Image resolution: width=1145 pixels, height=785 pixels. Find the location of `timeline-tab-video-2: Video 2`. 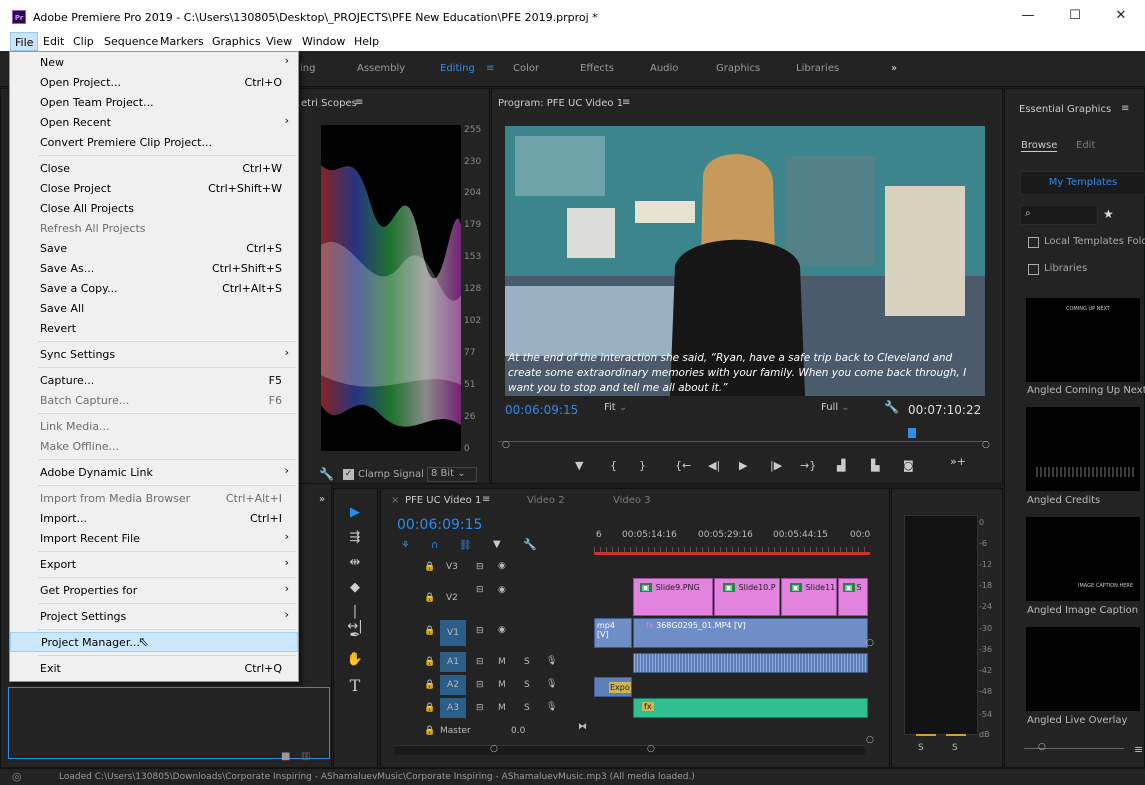

timeline-tab-video-2: Video 2 is located at coordinates (546, 500).